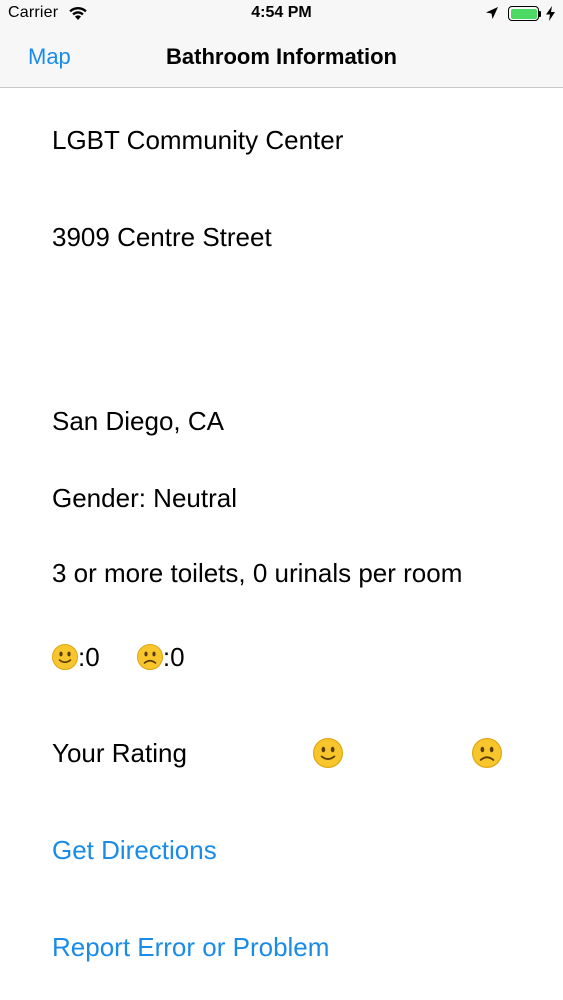 This screenshot has height=1000, width=563. What do you see at coordinates (257, 573) in the screenshot?
I see `fixtures-info: 3 or more toilets, 0 urinals per room` at bounding box center [257, 573].